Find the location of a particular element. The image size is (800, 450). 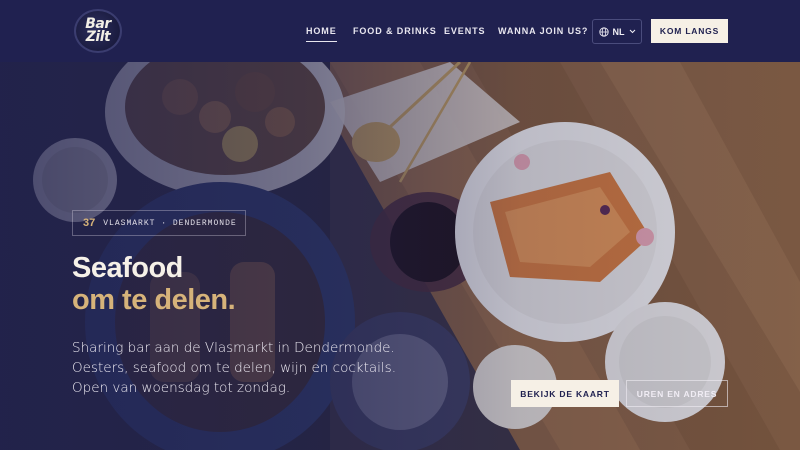

headline-line2: om te delen. is located at coordinates (154, 300).